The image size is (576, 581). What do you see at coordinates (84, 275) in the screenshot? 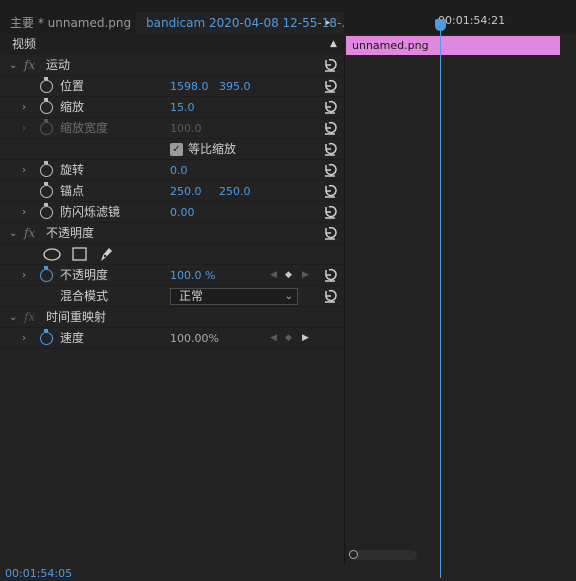
I see `opacity-label: 不透明度` at bounding box center [84, 275].